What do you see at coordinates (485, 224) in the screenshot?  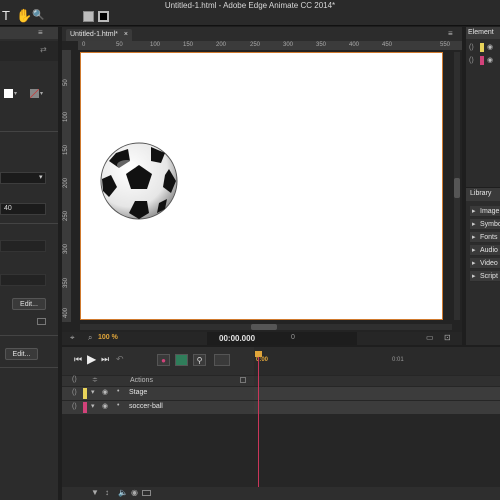 I see `library-item-symbols: Symbo` at bounding box center [485, 224].